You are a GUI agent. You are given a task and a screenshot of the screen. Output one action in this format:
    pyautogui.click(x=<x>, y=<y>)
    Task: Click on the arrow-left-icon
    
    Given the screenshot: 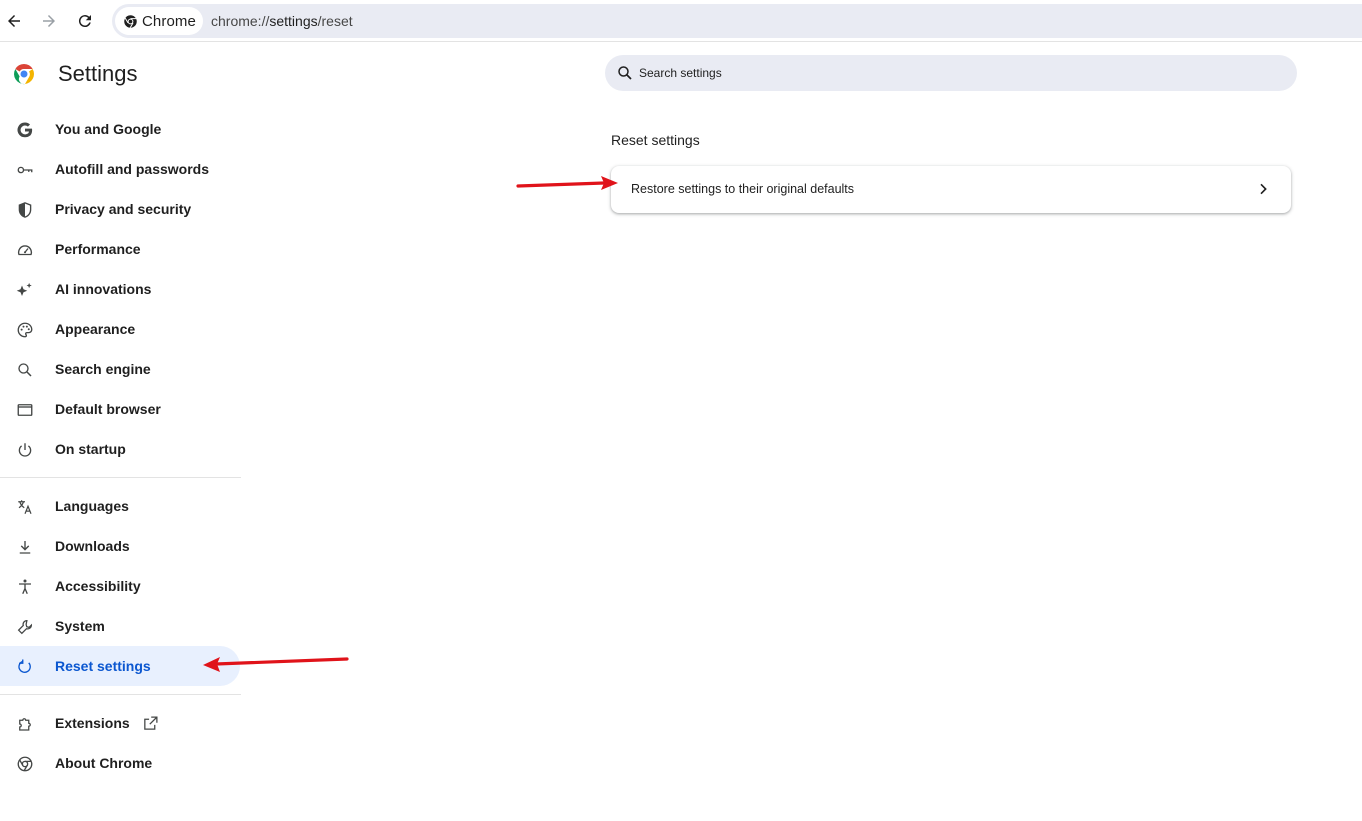 What is the action you would take?
    pyautogui.click(x=14, y=21)
    